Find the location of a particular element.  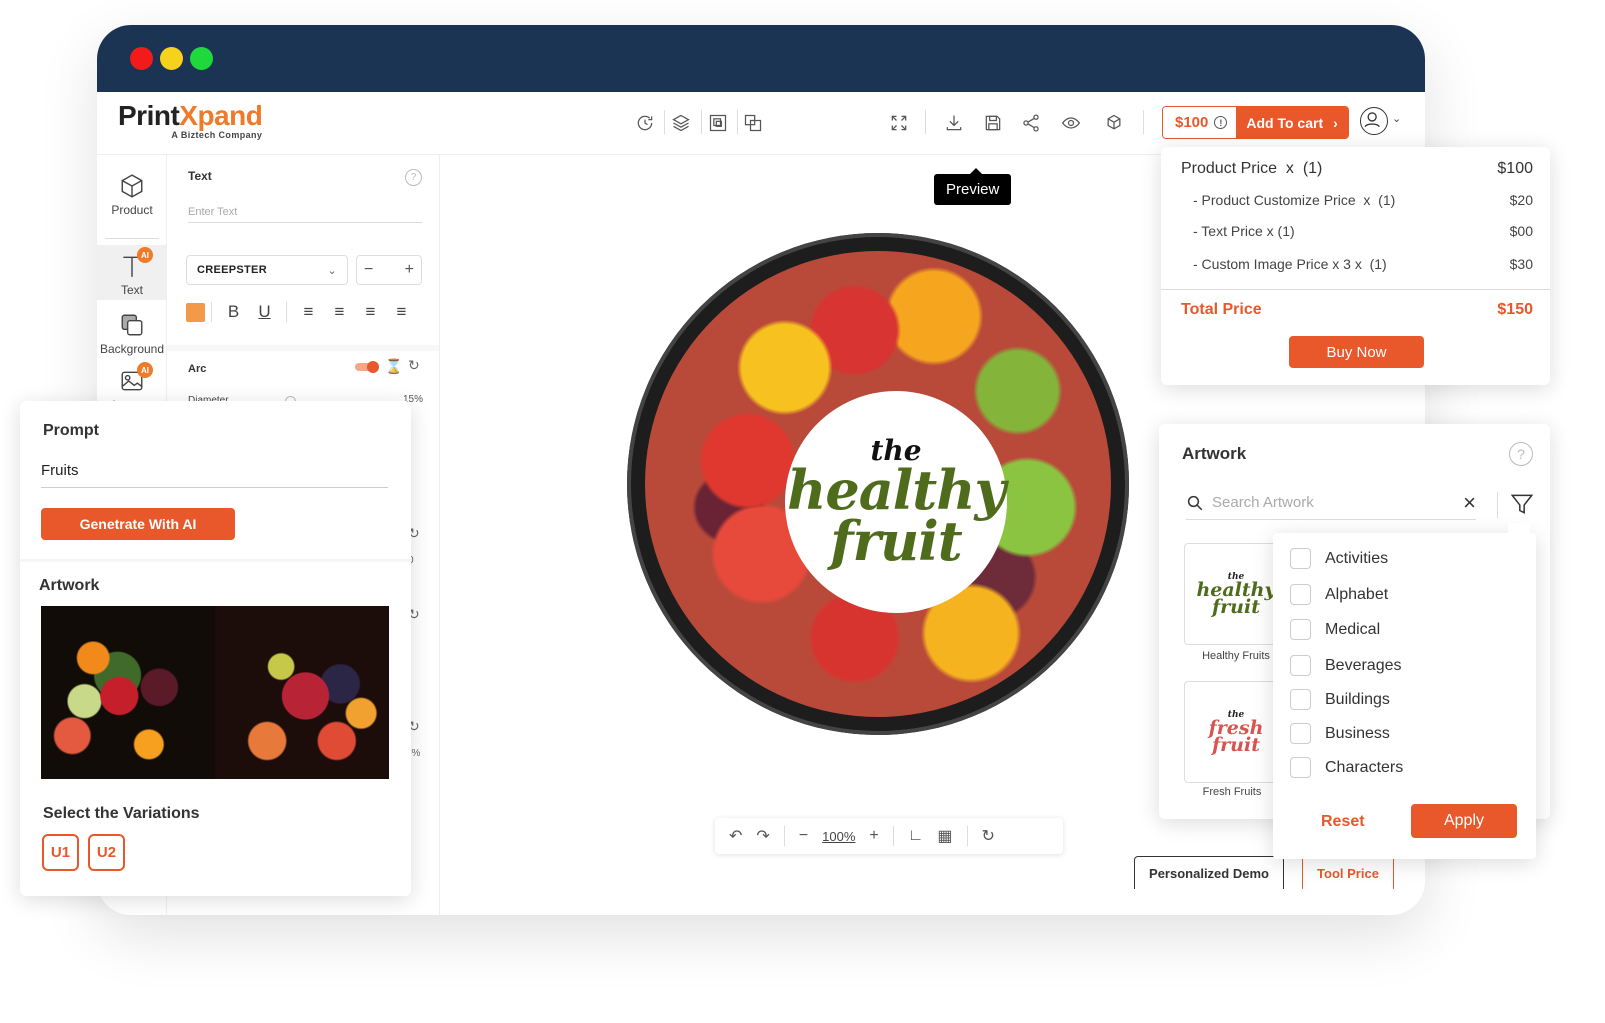

reset-icon: ↻ is located at coordinates (414, 365).